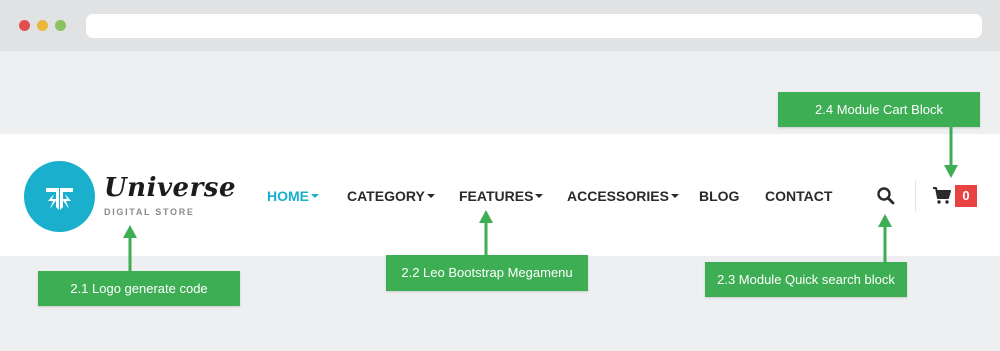  Describe the element at coordinates (60, 25) in the screenshot. I see `window-maximize-button` at that location.